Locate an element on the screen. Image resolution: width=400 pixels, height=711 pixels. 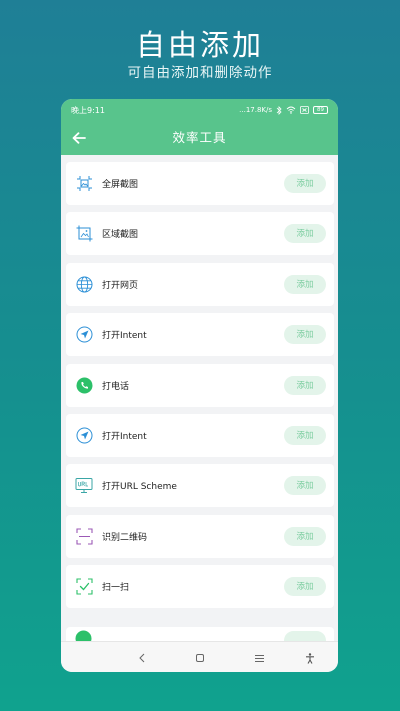
back-nav-icon is located at coordinates (142, 658).